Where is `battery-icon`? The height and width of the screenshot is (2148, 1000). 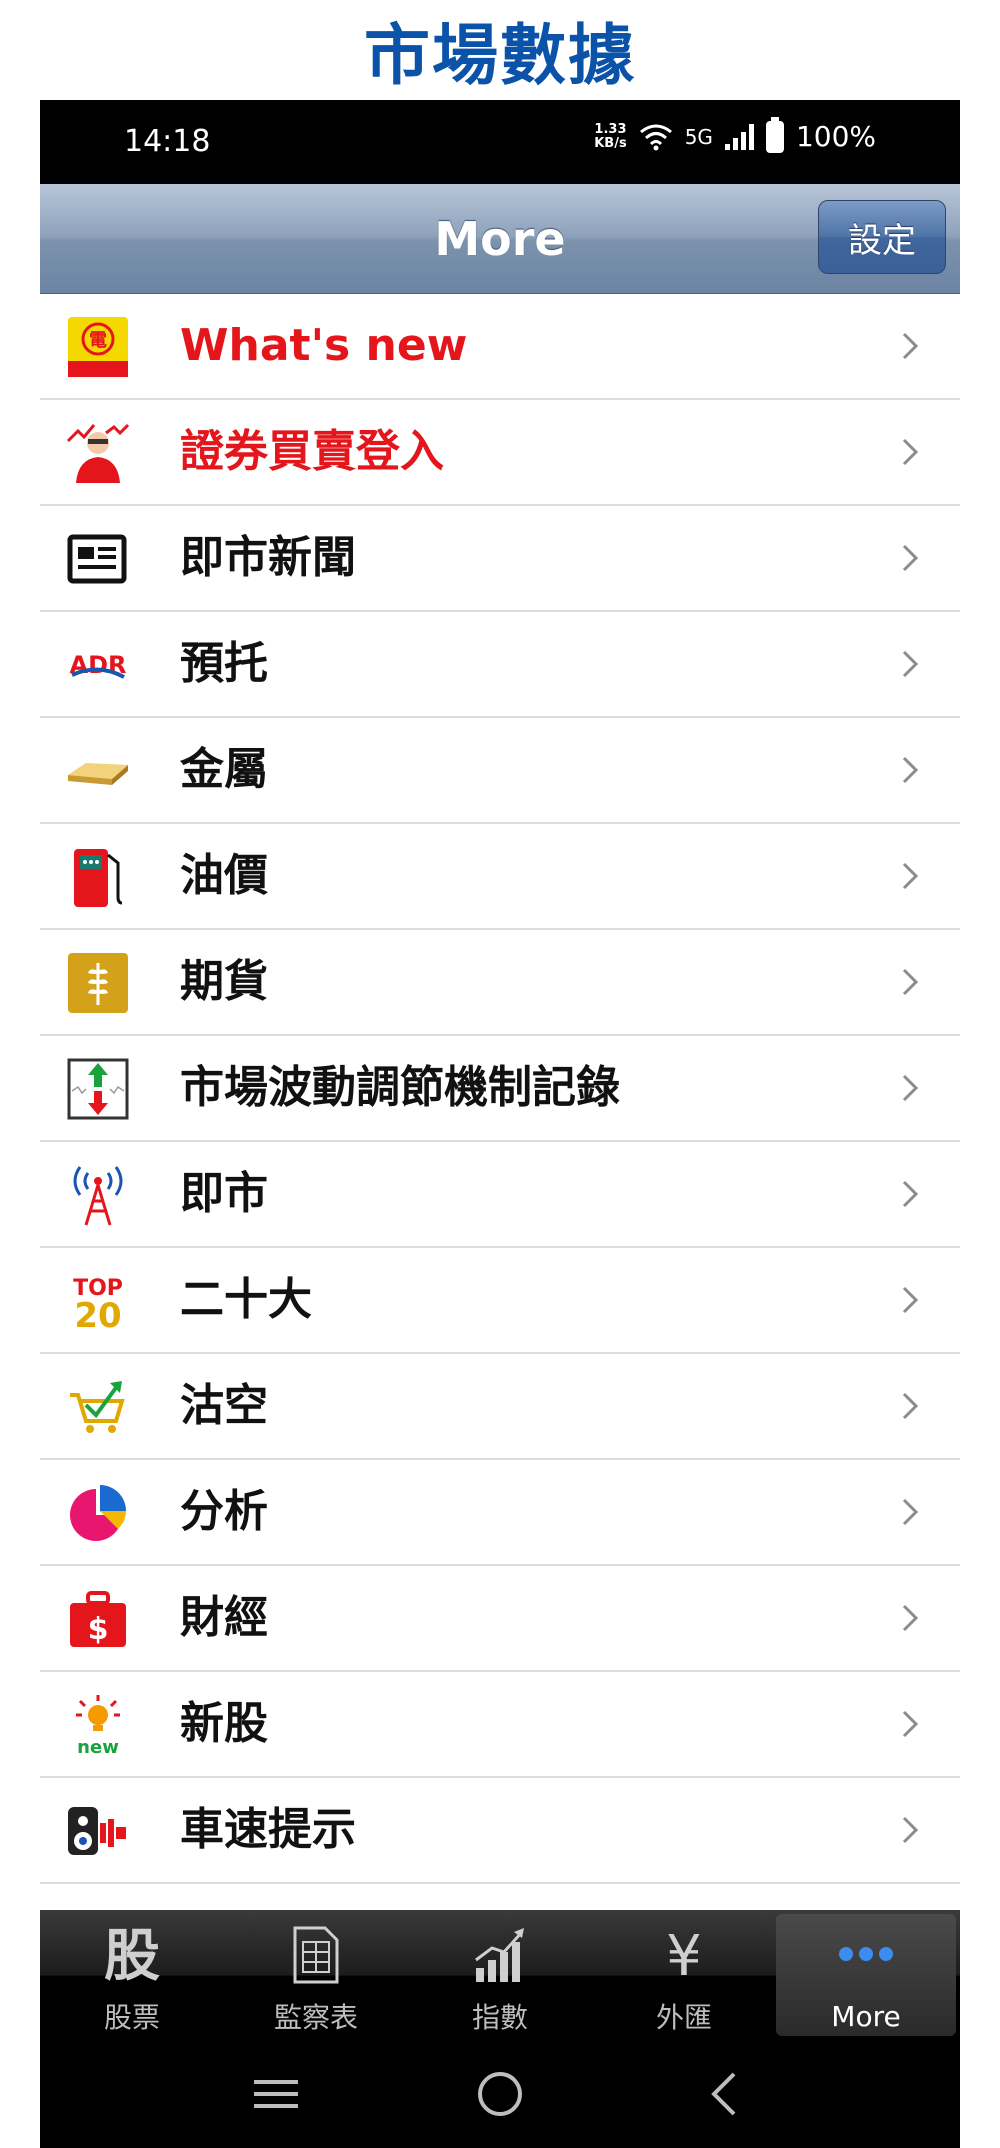
battery-icon is located at coordinates (774, 134).